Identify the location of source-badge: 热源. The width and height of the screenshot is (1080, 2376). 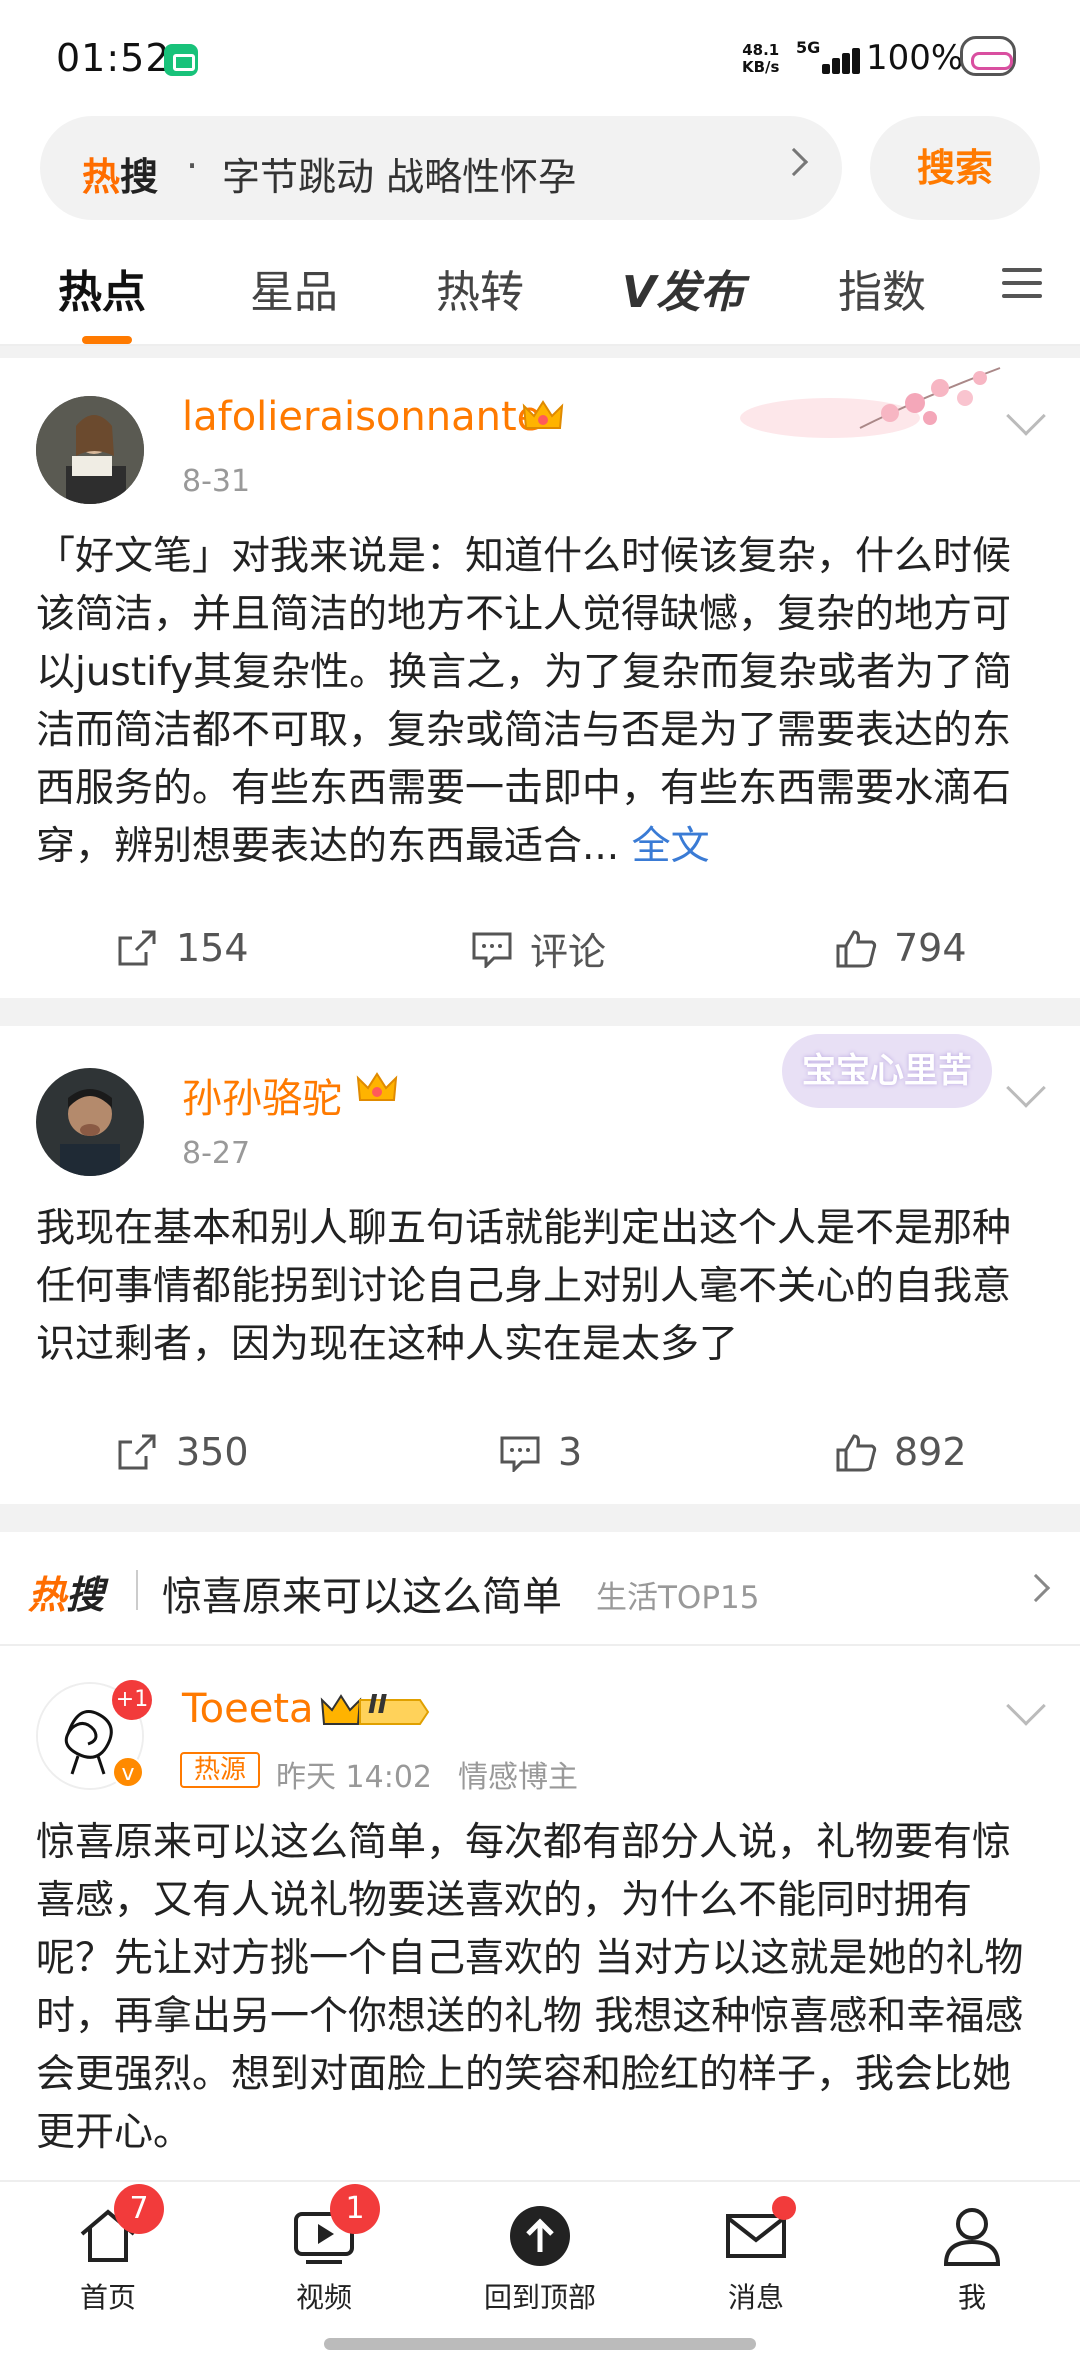
(220, 1770).